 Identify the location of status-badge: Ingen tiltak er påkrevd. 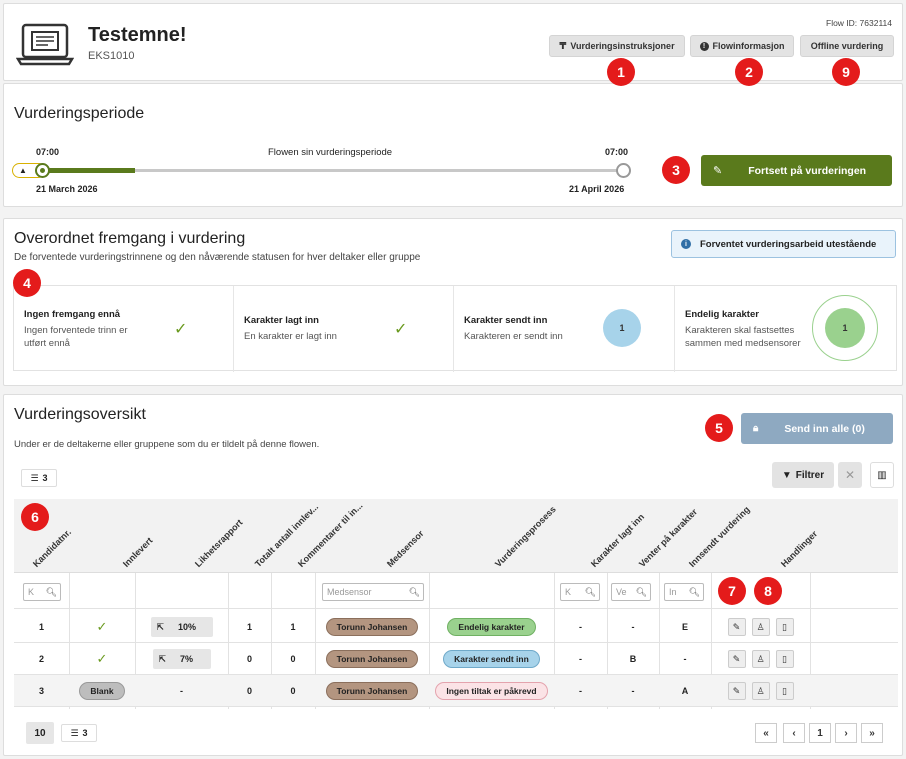
(491, 691).